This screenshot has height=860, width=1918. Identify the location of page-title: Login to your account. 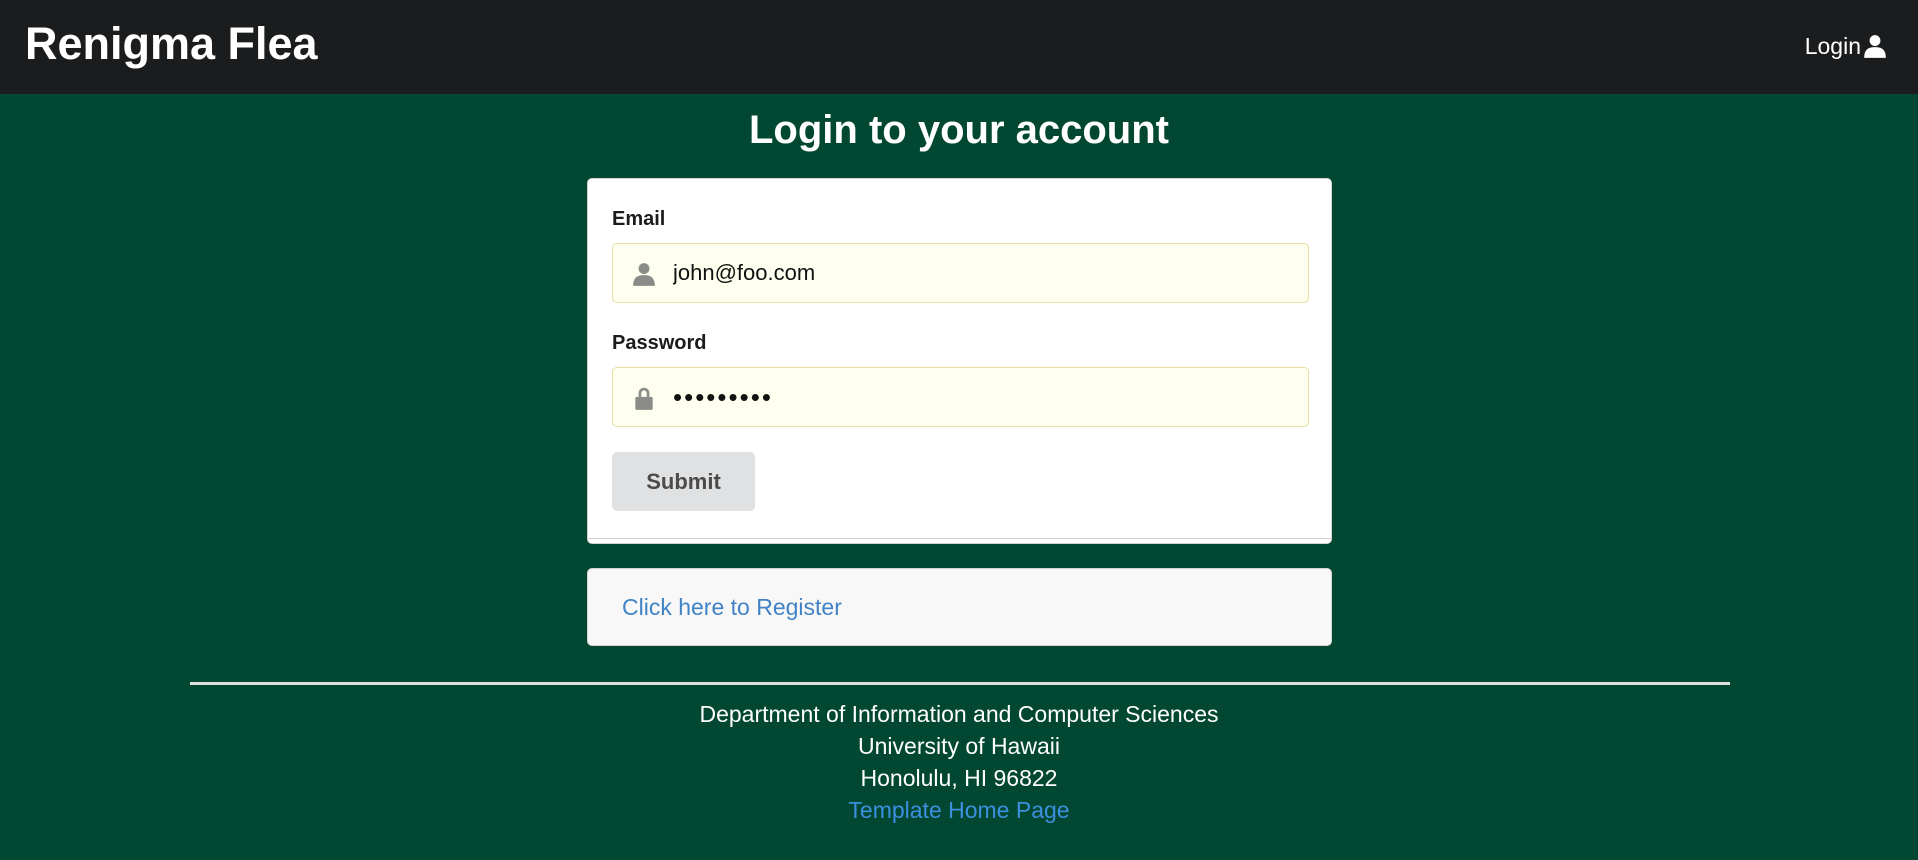
(959, 130).